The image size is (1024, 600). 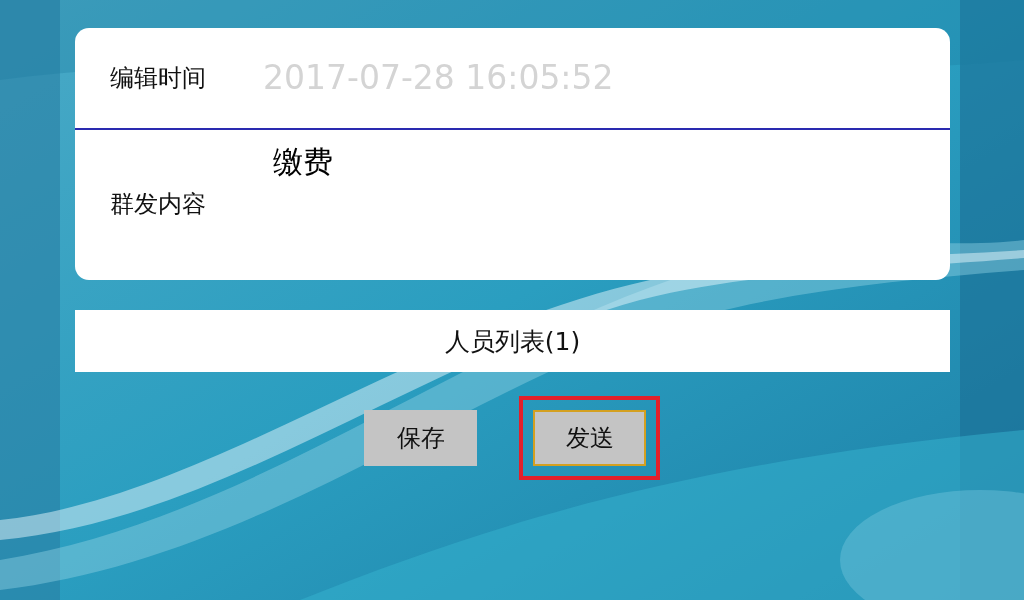 What do you see at coordinates (158, 204) in the screenshot?
I see `field-label: 群发内容` at bounding box center [158, 204].